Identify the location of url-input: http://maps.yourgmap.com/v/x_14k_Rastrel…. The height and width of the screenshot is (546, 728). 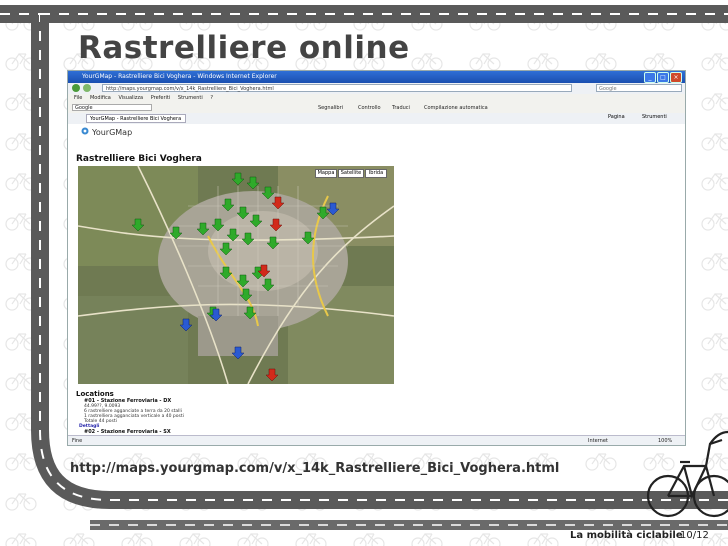
(337, 88).